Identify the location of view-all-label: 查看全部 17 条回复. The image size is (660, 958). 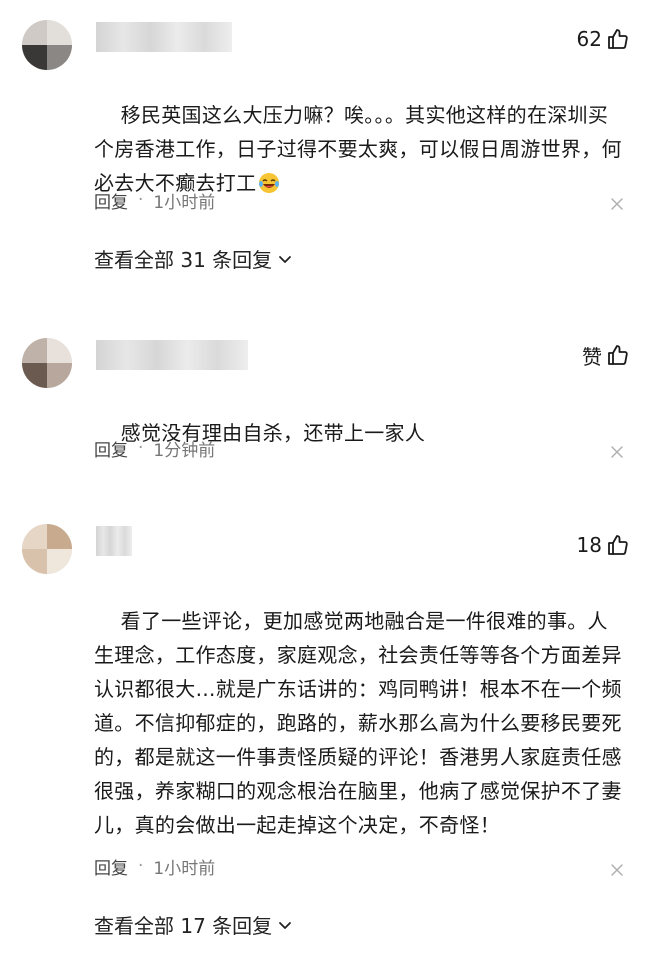
(183, 926).